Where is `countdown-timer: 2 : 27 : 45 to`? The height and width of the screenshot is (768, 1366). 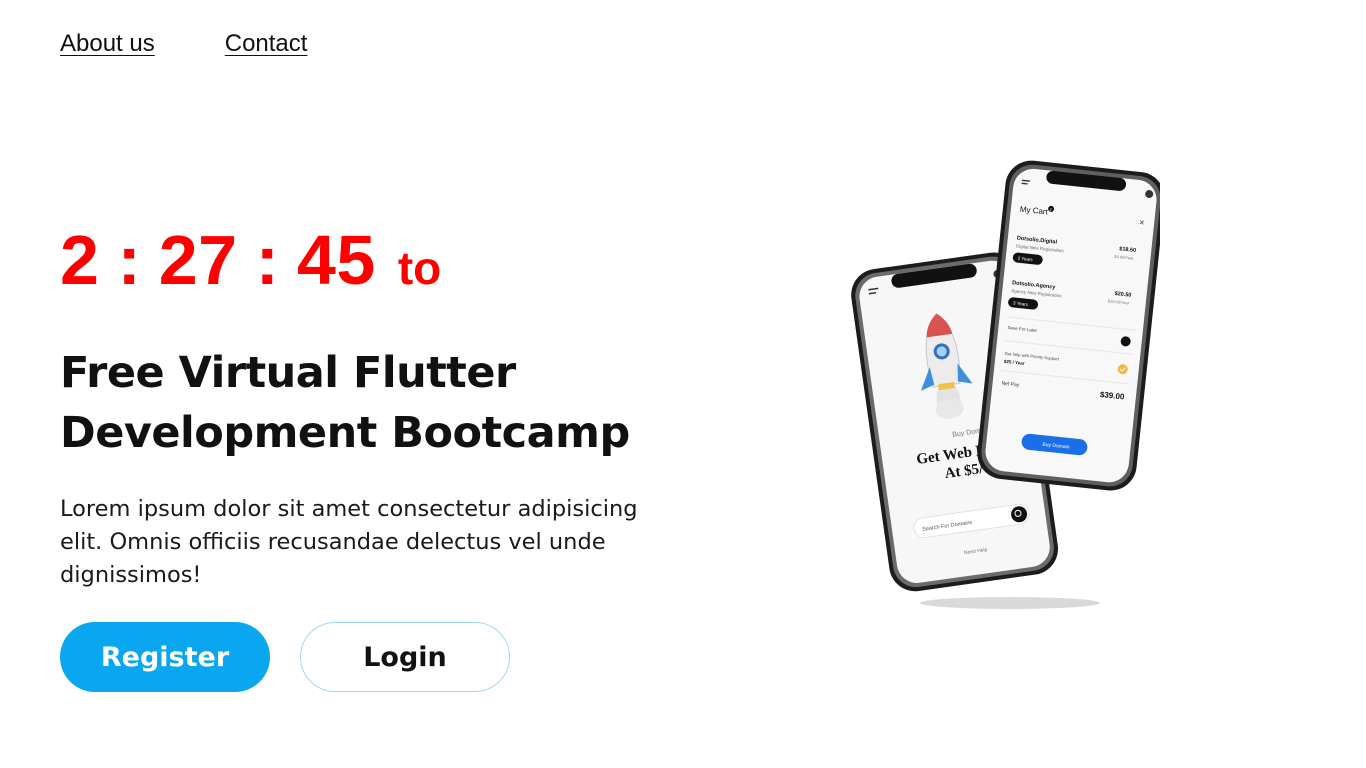 countdown-timer: 2 : 27 : 45 to is located at coordinates (420, 260).